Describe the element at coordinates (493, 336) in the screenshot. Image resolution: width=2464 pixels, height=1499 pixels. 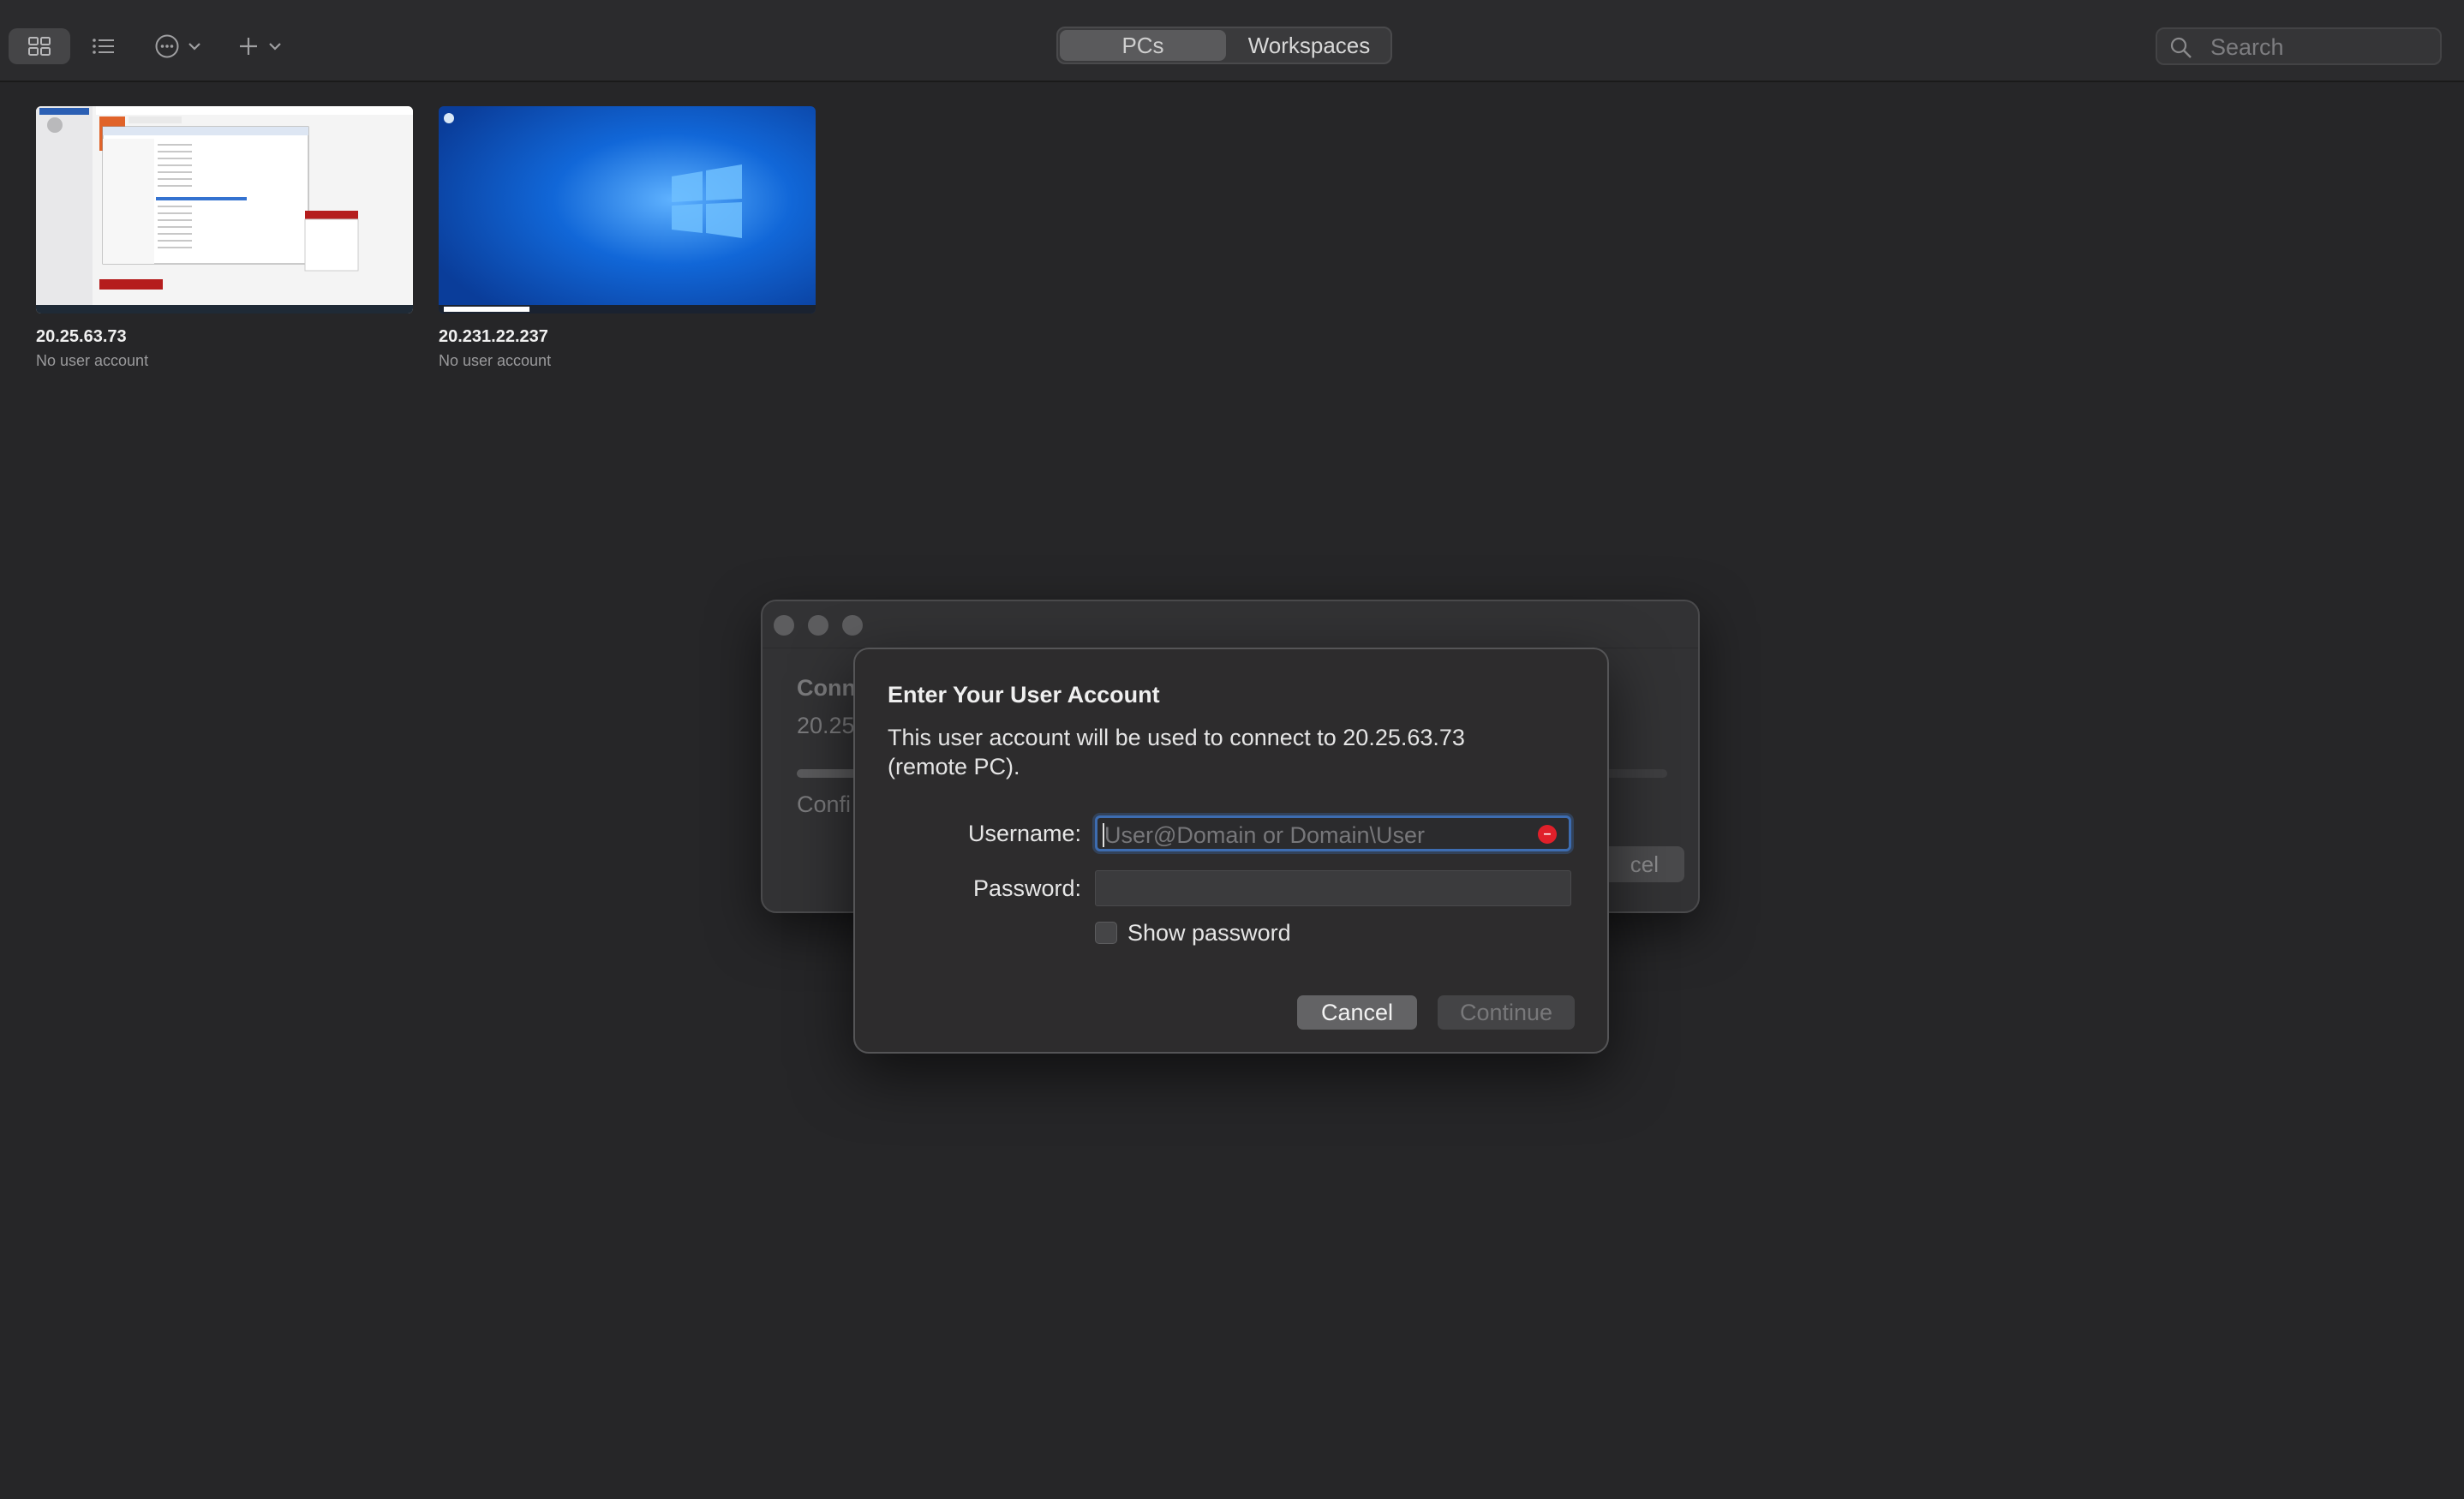
I see `pc-name: 20.231.22.237` at that location.